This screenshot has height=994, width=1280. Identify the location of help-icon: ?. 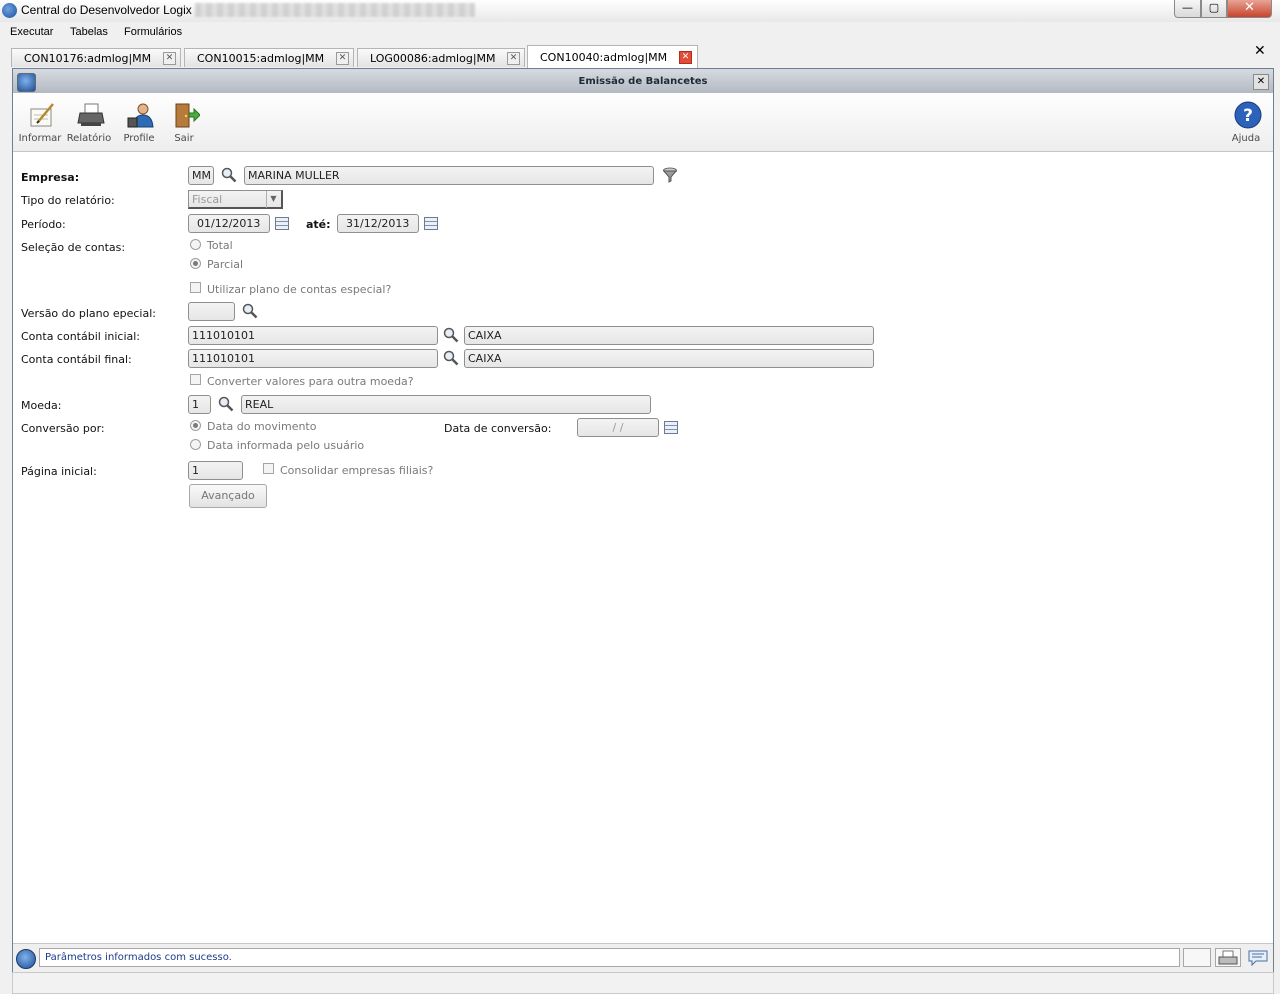
(1248, 115).